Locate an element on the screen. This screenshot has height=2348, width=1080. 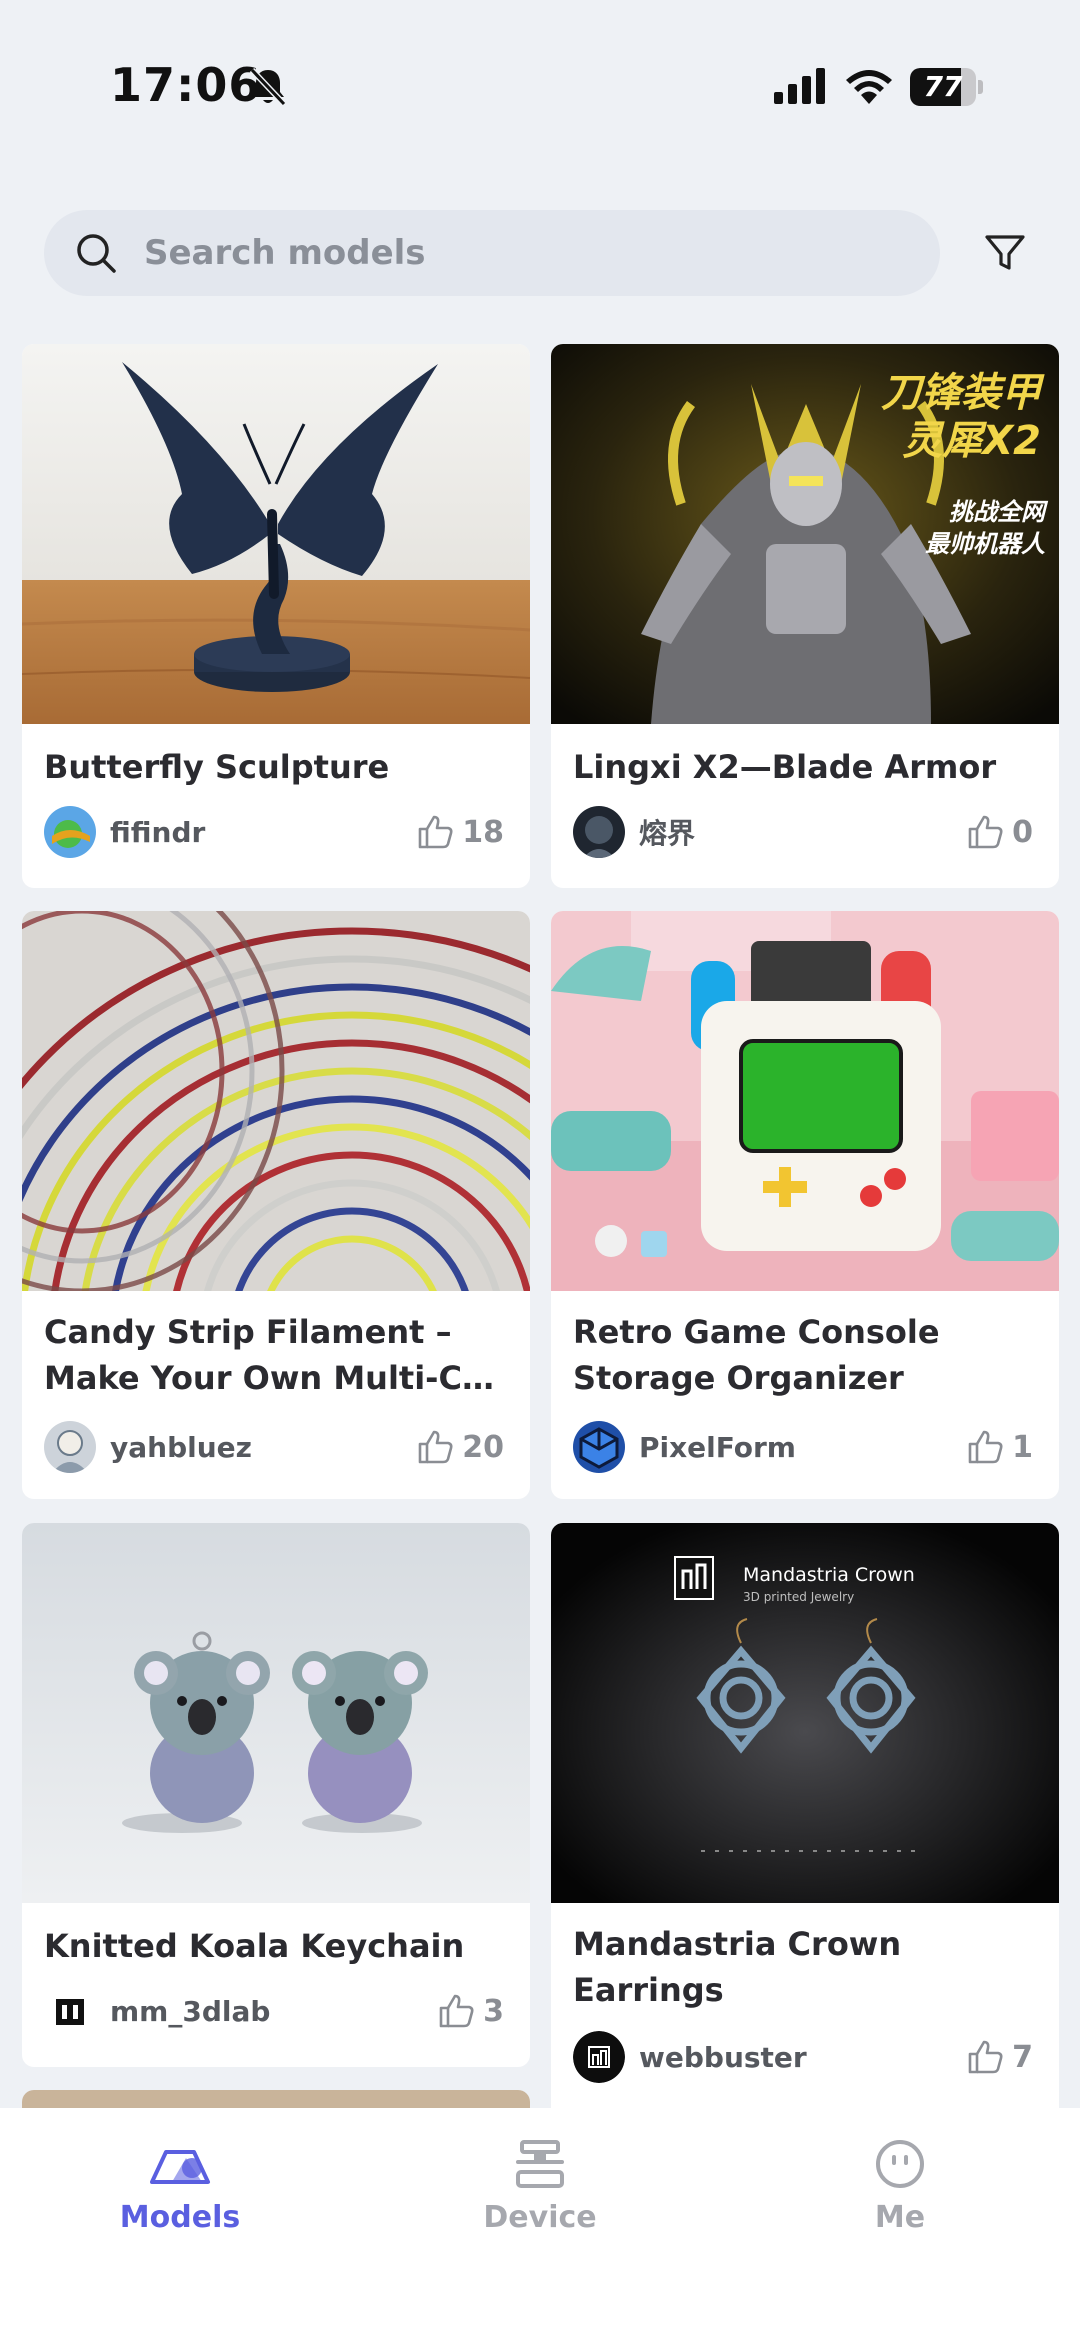
like-count: 3 is located at coordinates (493, 2011).